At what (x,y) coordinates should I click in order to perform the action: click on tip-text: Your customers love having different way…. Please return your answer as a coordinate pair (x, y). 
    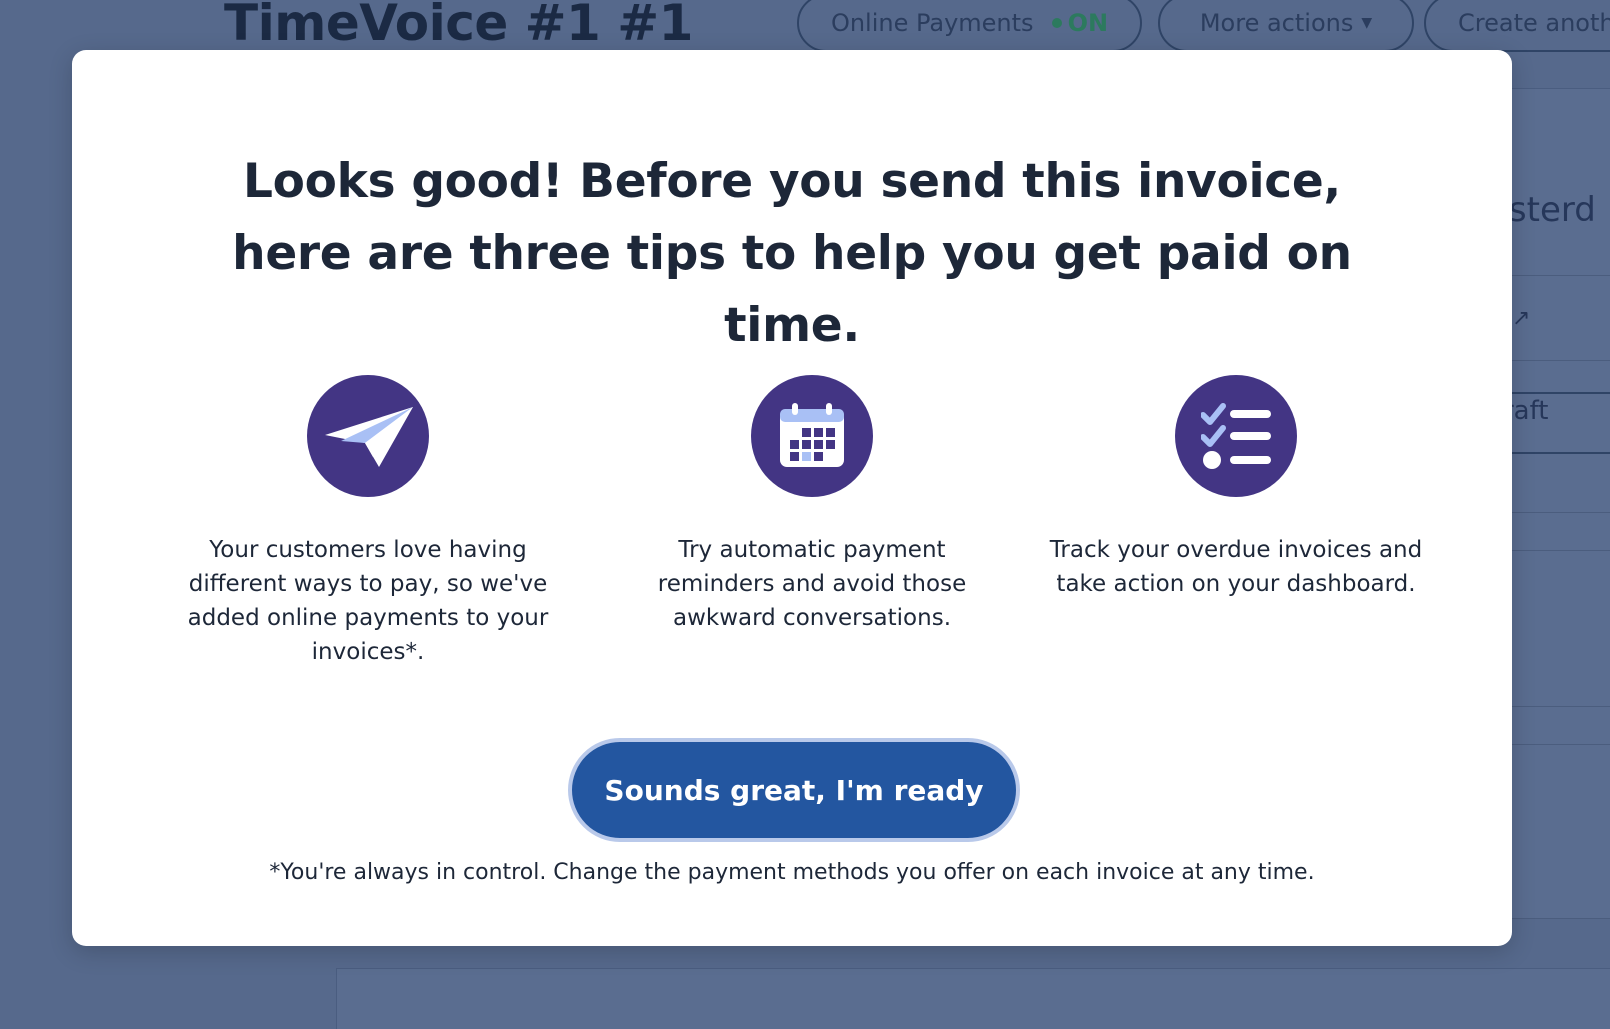
    Looking at the image, I should click on (368, 601).